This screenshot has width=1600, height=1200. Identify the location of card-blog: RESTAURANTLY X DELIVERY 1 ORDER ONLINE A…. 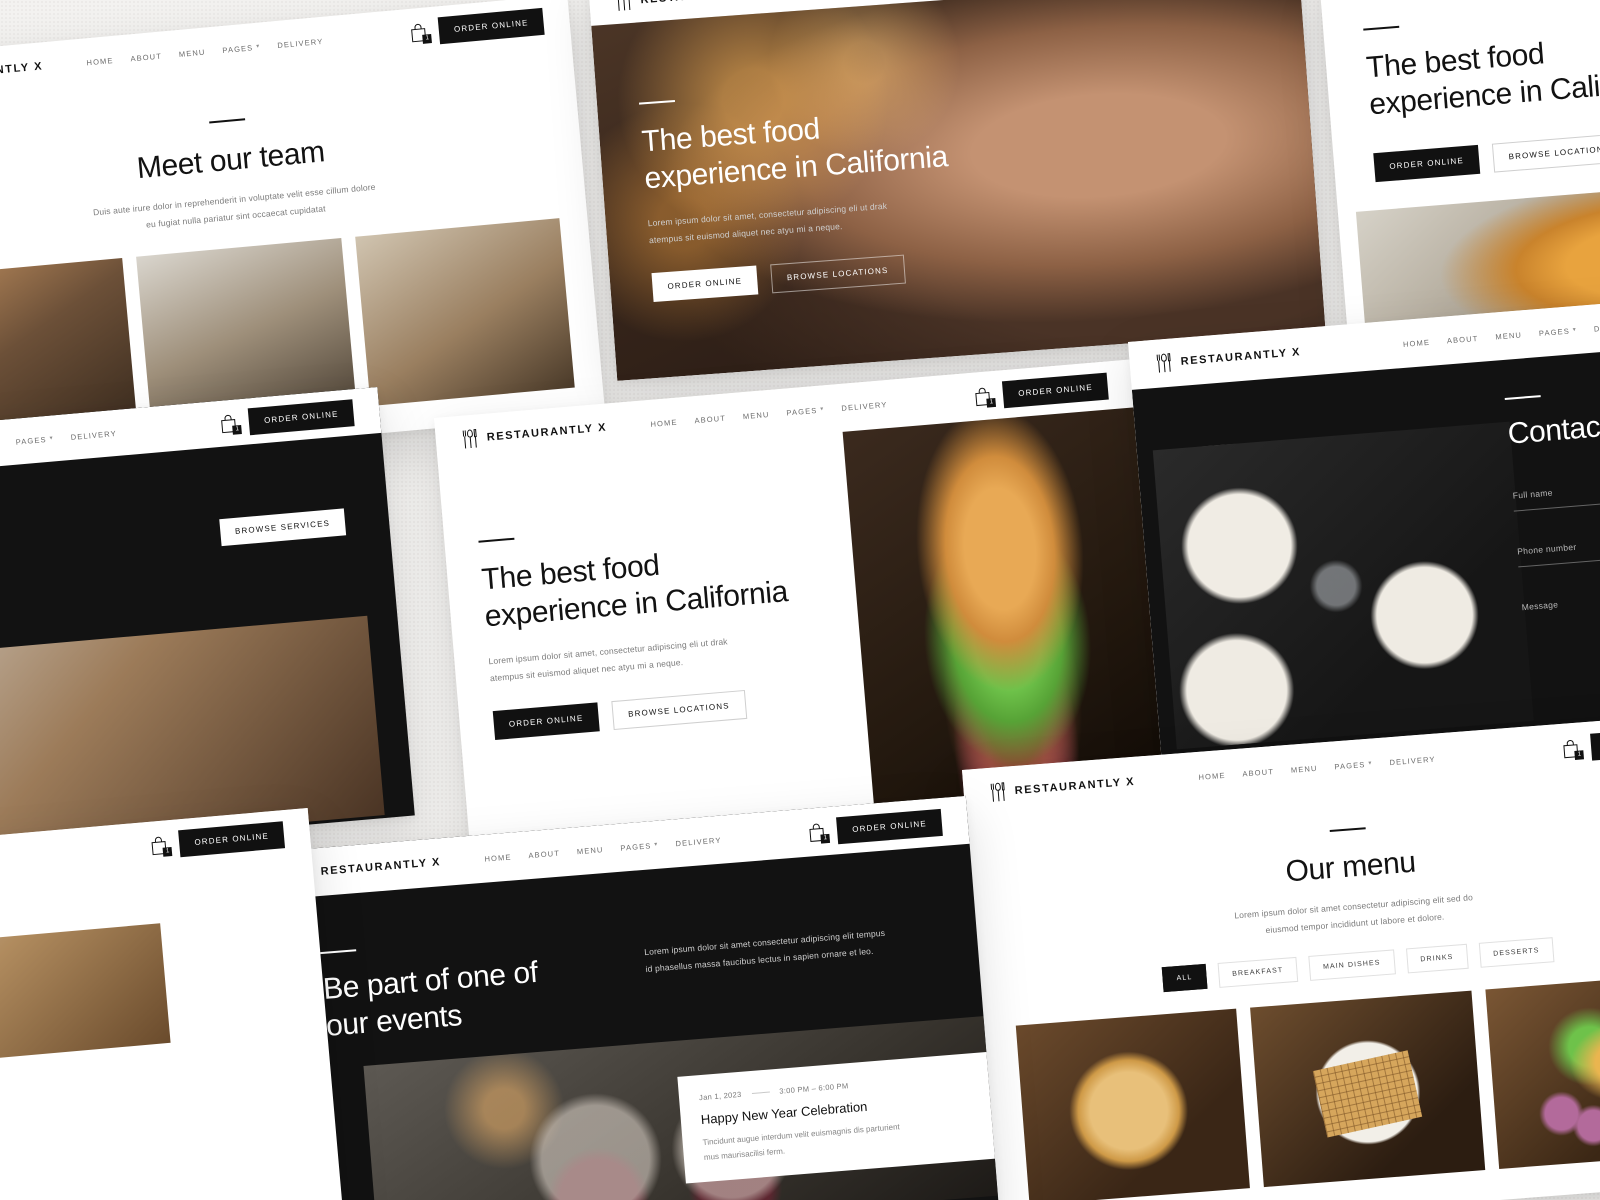
(172, 1003).